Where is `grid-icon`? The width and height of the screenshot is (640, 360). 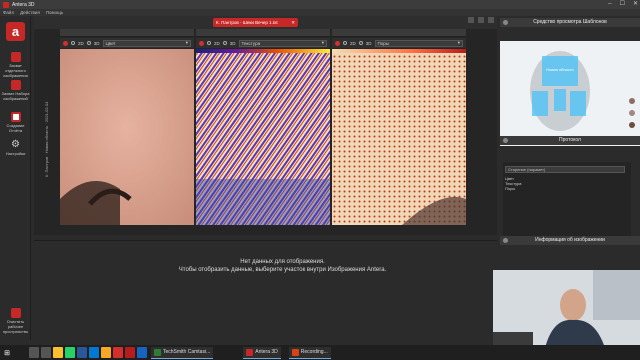 grid-icon is located at coordinates (481, 20).